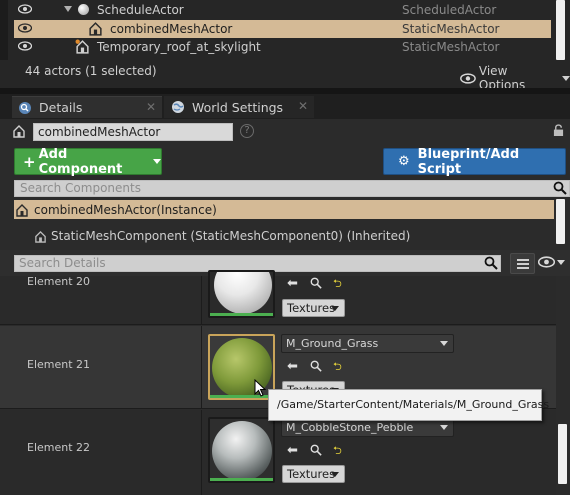 Image resolution: width=570 pixels, height=495 pixels. Describe the element at coordinates (133, 132) in the screenshot. I see `actor-name-field: combinedMeshActor` at that location.